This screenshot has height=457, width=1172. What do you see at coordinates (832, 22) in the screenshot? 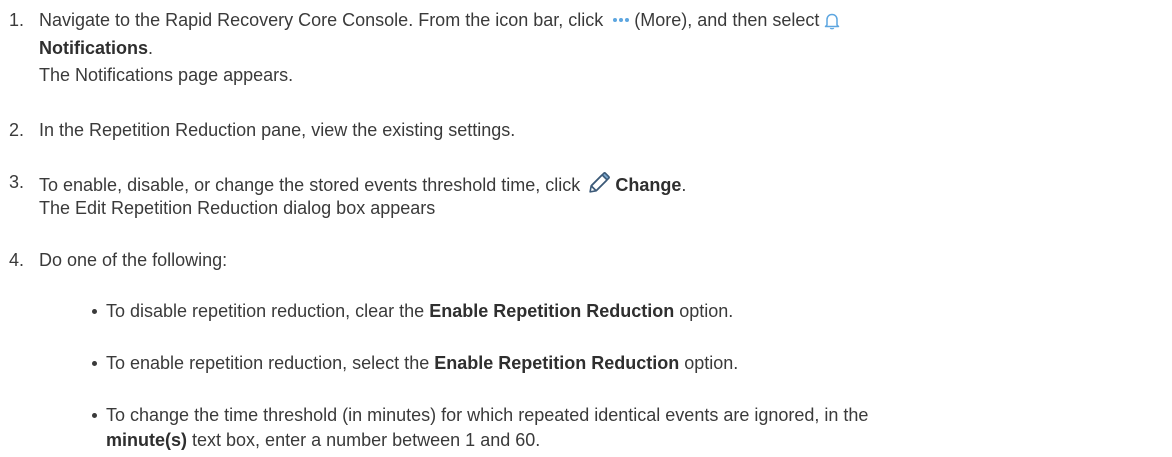
I see `bell-icon` at bounding box center [832, 22].